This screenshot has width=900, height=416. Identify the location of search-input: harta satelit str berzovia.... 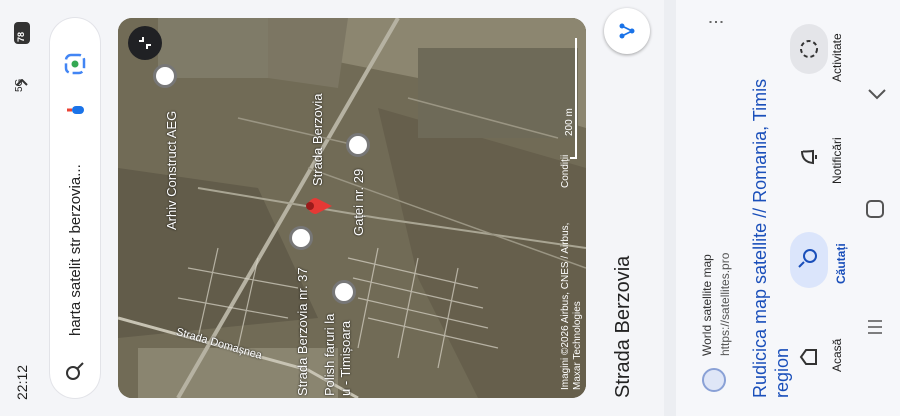
(75, 250).